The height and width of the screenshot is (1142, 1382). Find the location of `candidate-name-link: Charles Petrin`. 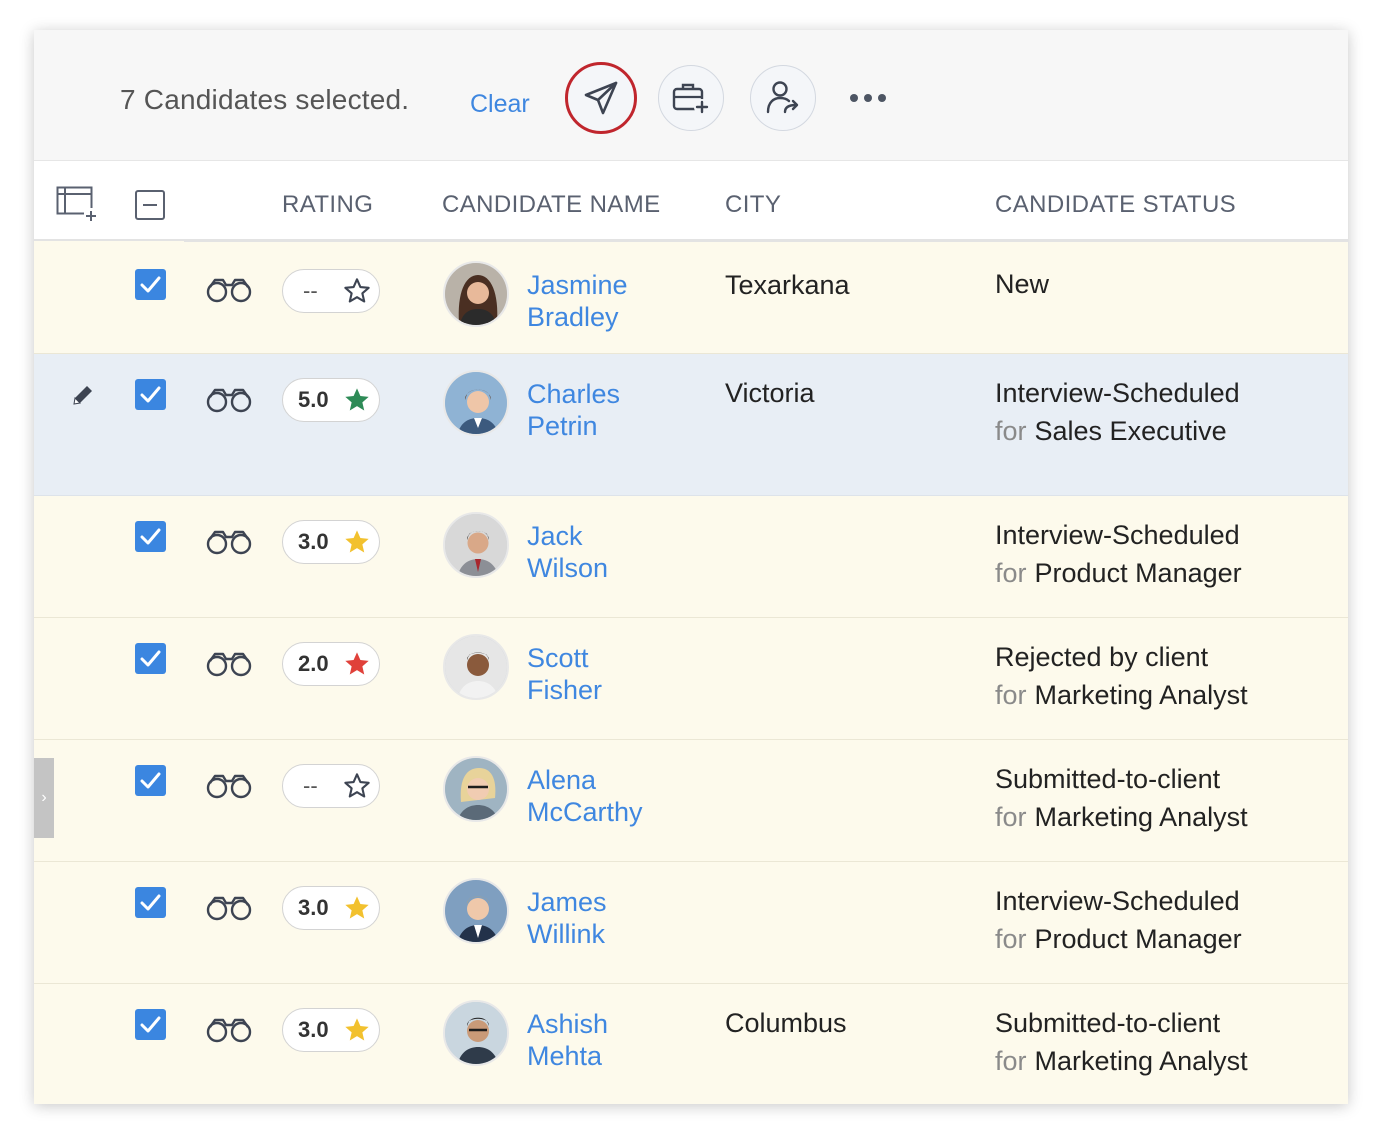

candidate-name-link: Charles Petrin is located at coordinates (573, 410).